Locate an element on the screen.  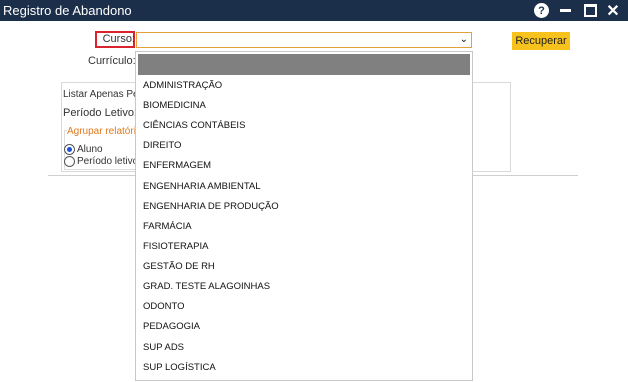
window-title: Registro de Abandono is located at coordinates (67, 10).